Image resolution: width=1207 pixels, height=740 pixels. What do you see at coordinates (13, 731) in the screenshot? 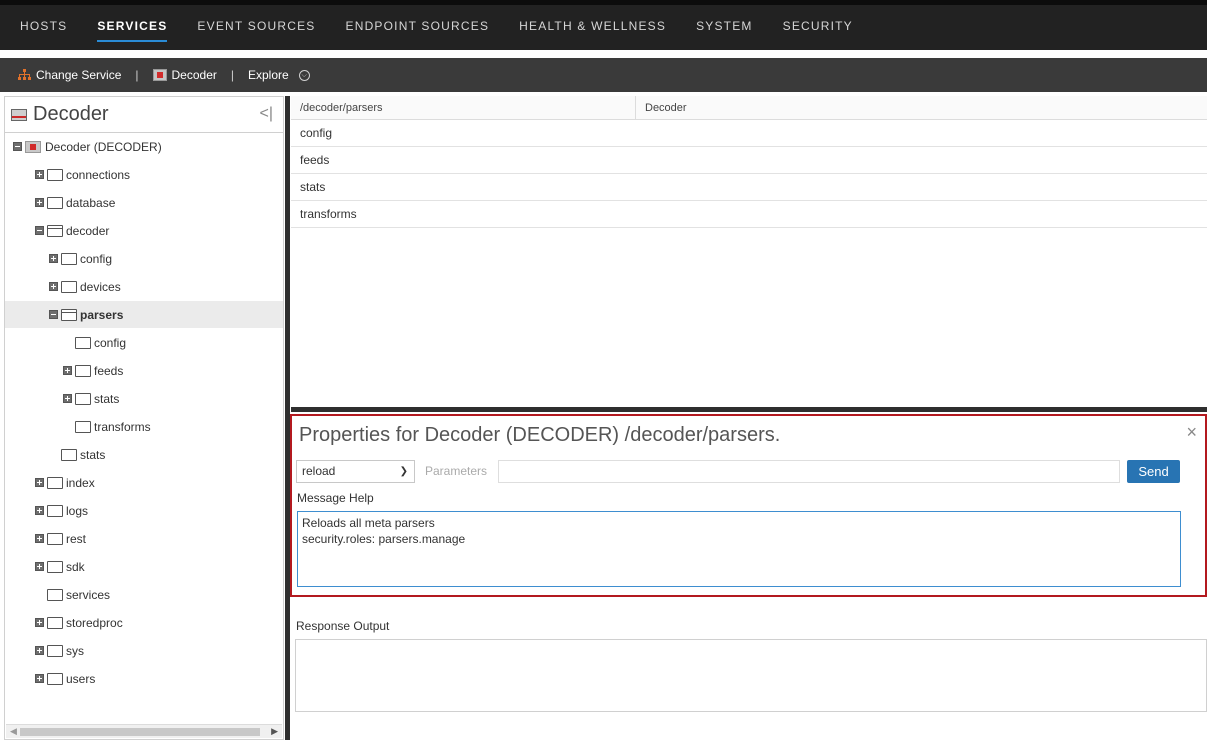
I see `scroll-left-icon: ◀` at bounding box center [13, 731].